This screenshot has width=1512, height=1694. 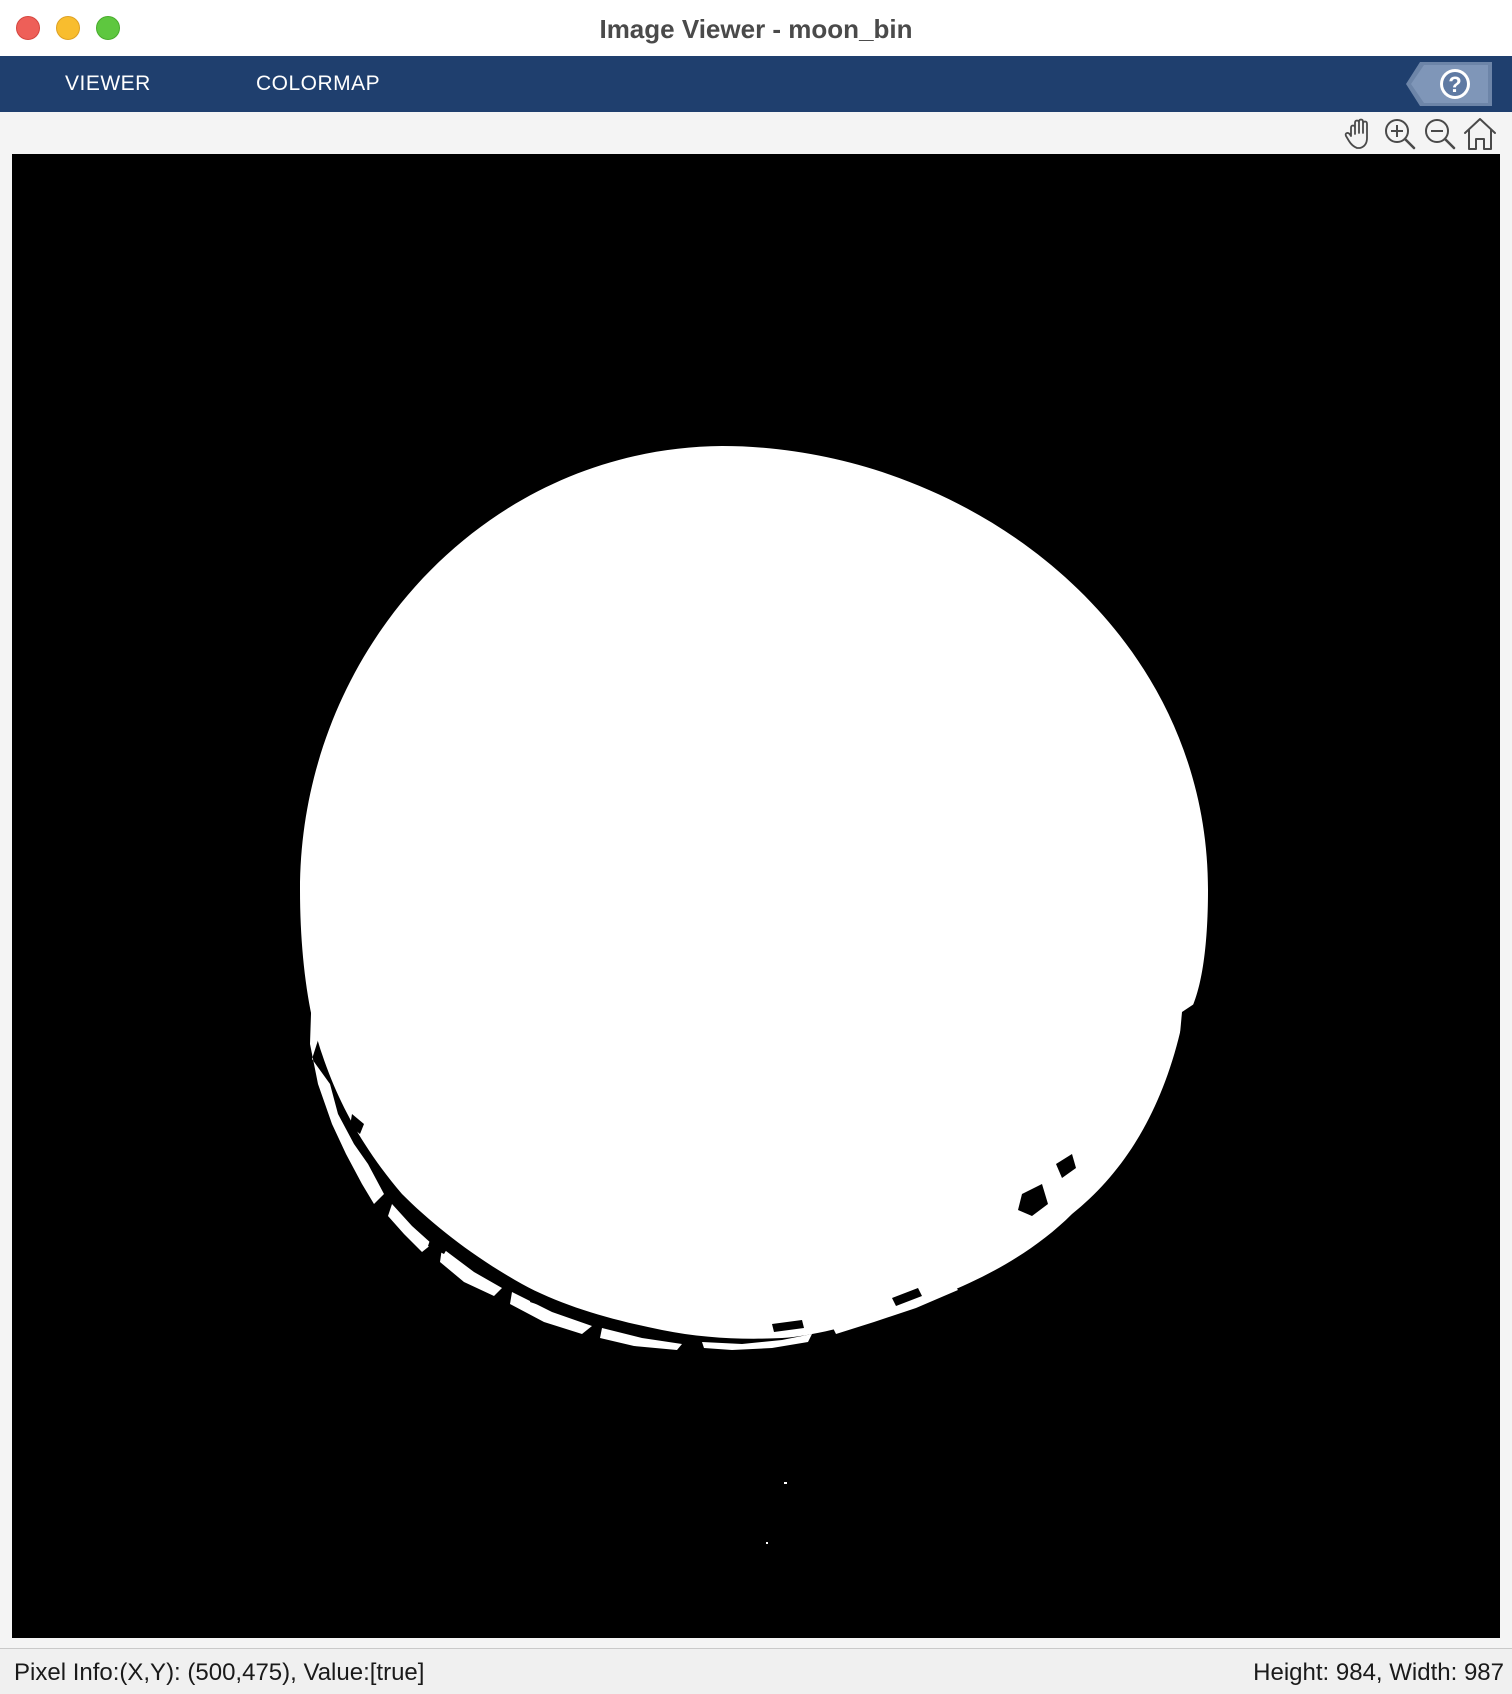 I want to click on zoom-out-icon, so click(x=1440, y=134).